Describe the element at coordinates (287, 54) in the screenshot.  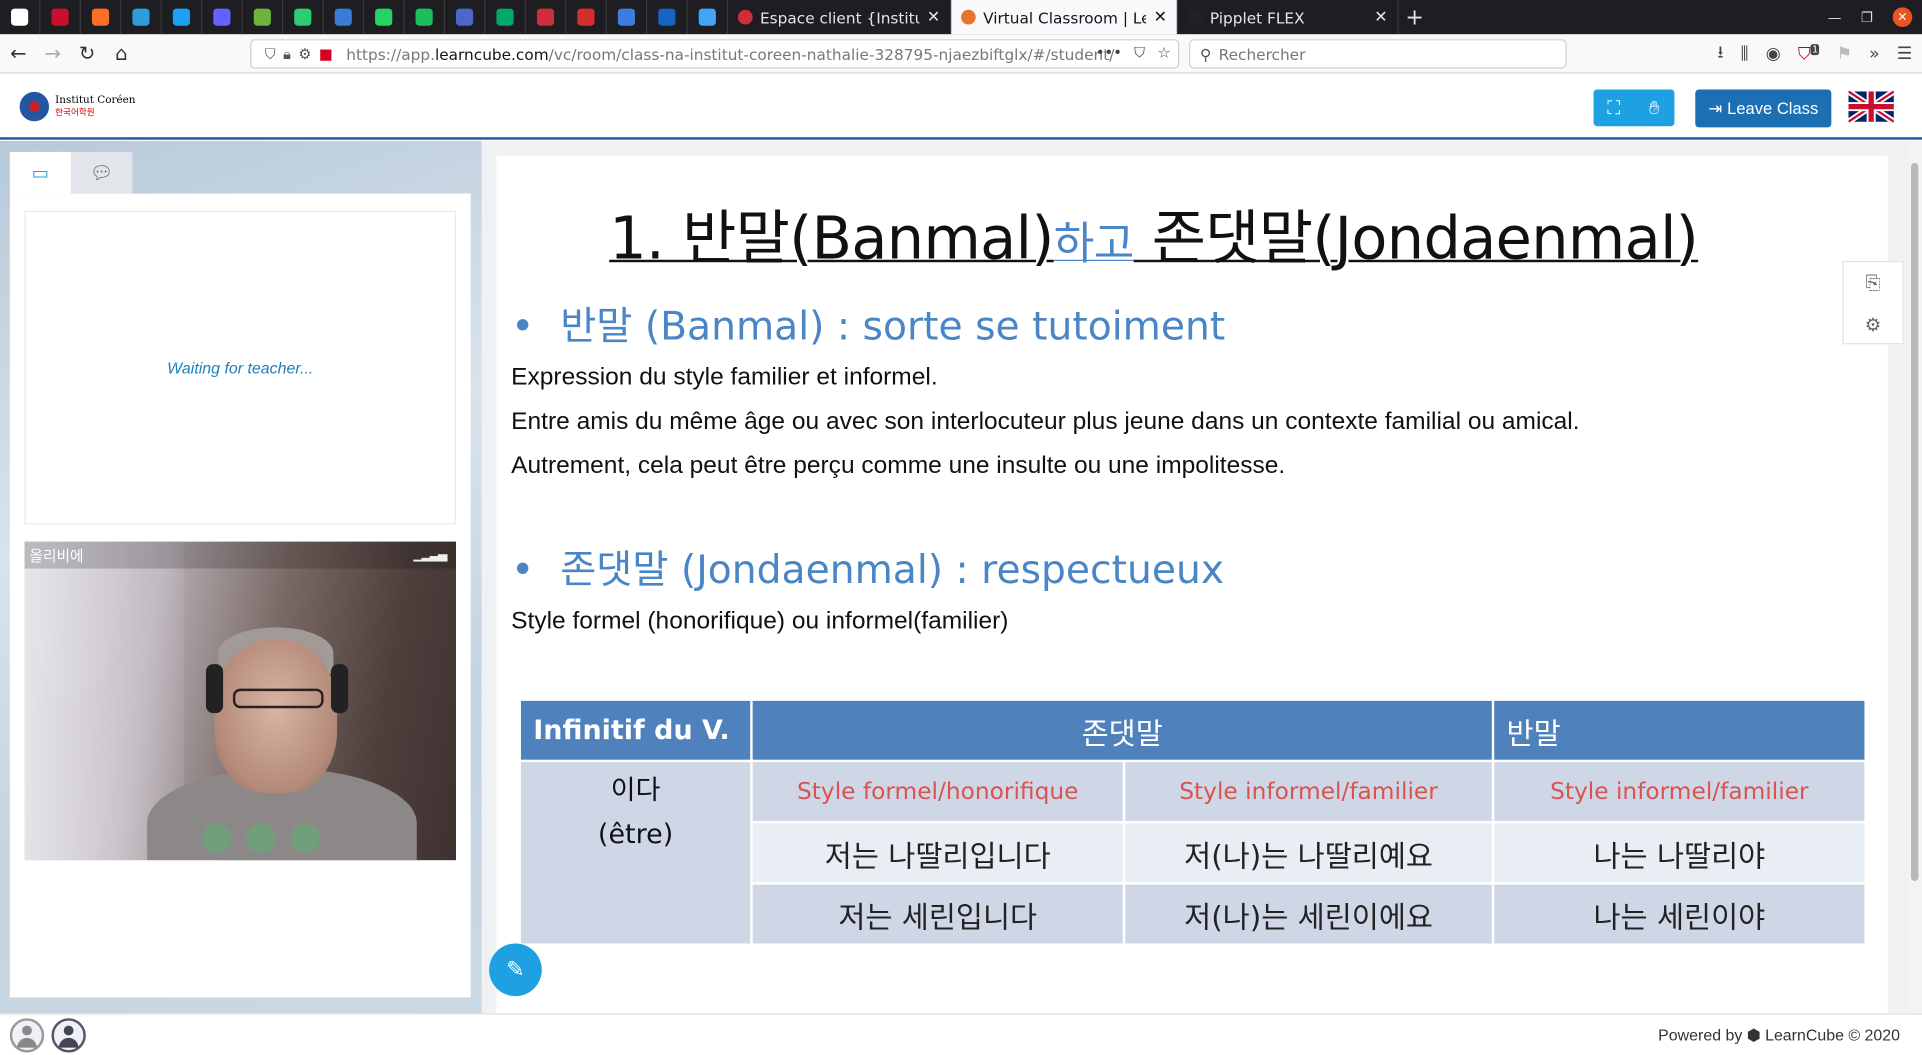
I see `lock-icon: 🔒︎` at that location.